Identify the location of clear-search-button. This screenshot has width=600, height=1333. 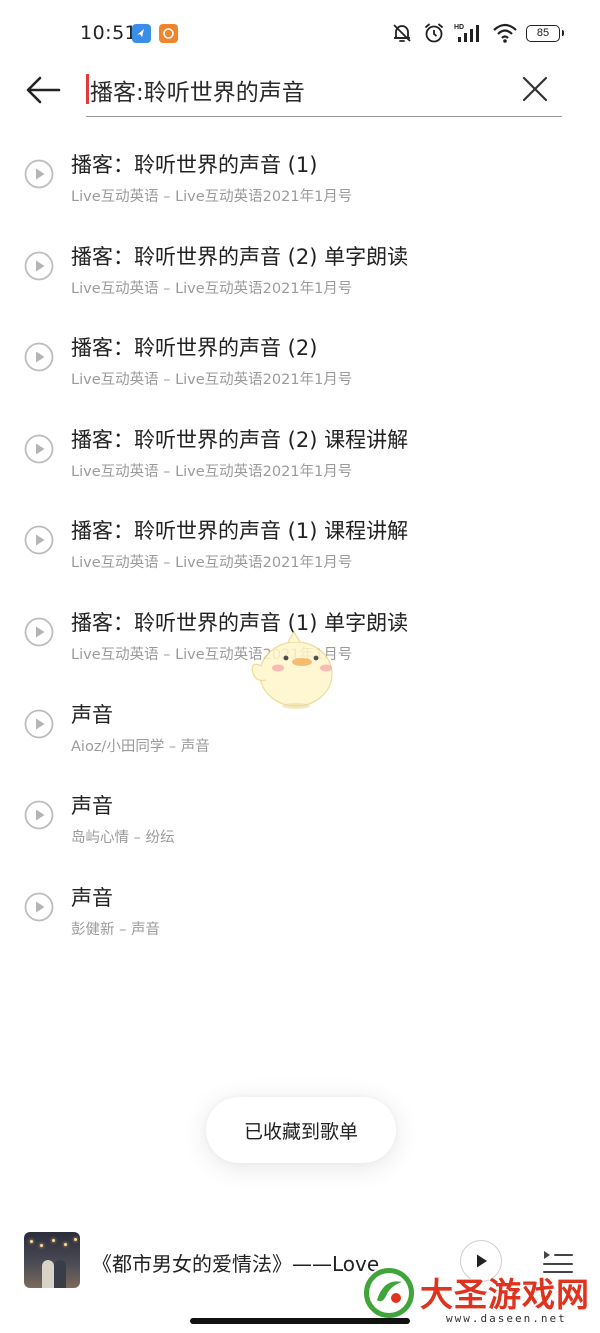
(535, 89).